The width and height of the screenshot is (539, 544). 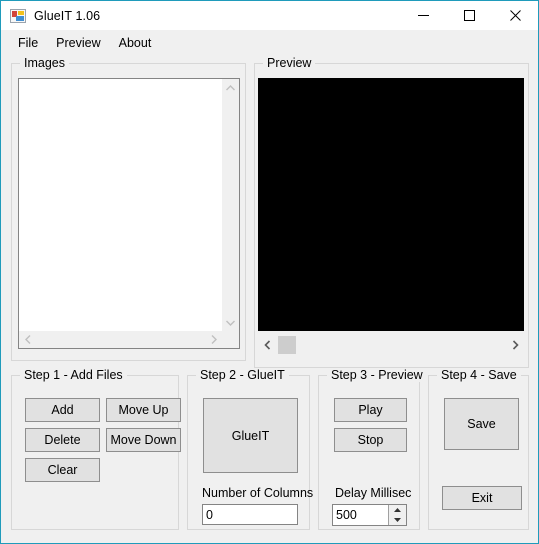 I want to click on minimize-button, so click(x=423, y=15).